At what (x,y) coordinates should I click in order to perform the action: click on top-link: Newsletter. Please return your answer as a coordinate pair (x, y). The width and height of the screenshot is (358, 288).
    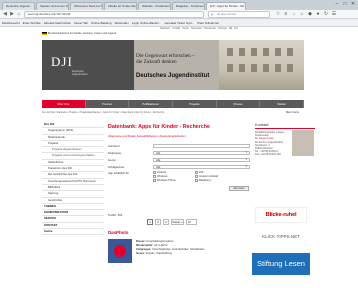
    Looking at the image, I should click on (196, 29).